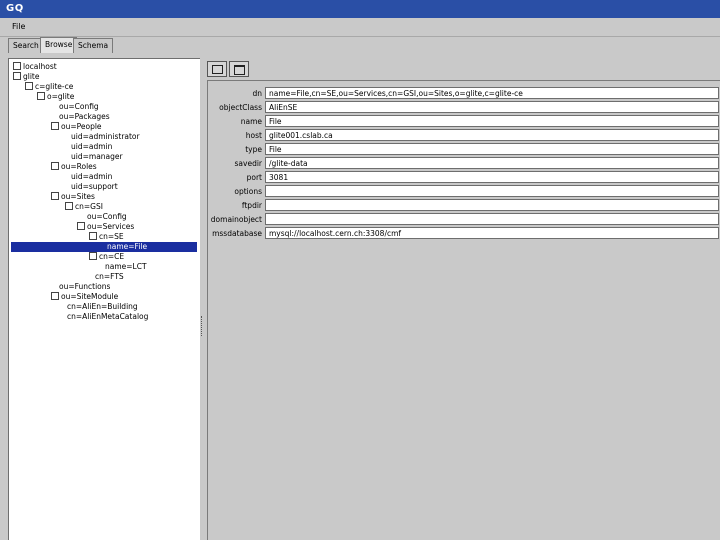 The width and height of the screenshot is (720, 540). I want to click on options-field, so click(492, 191).